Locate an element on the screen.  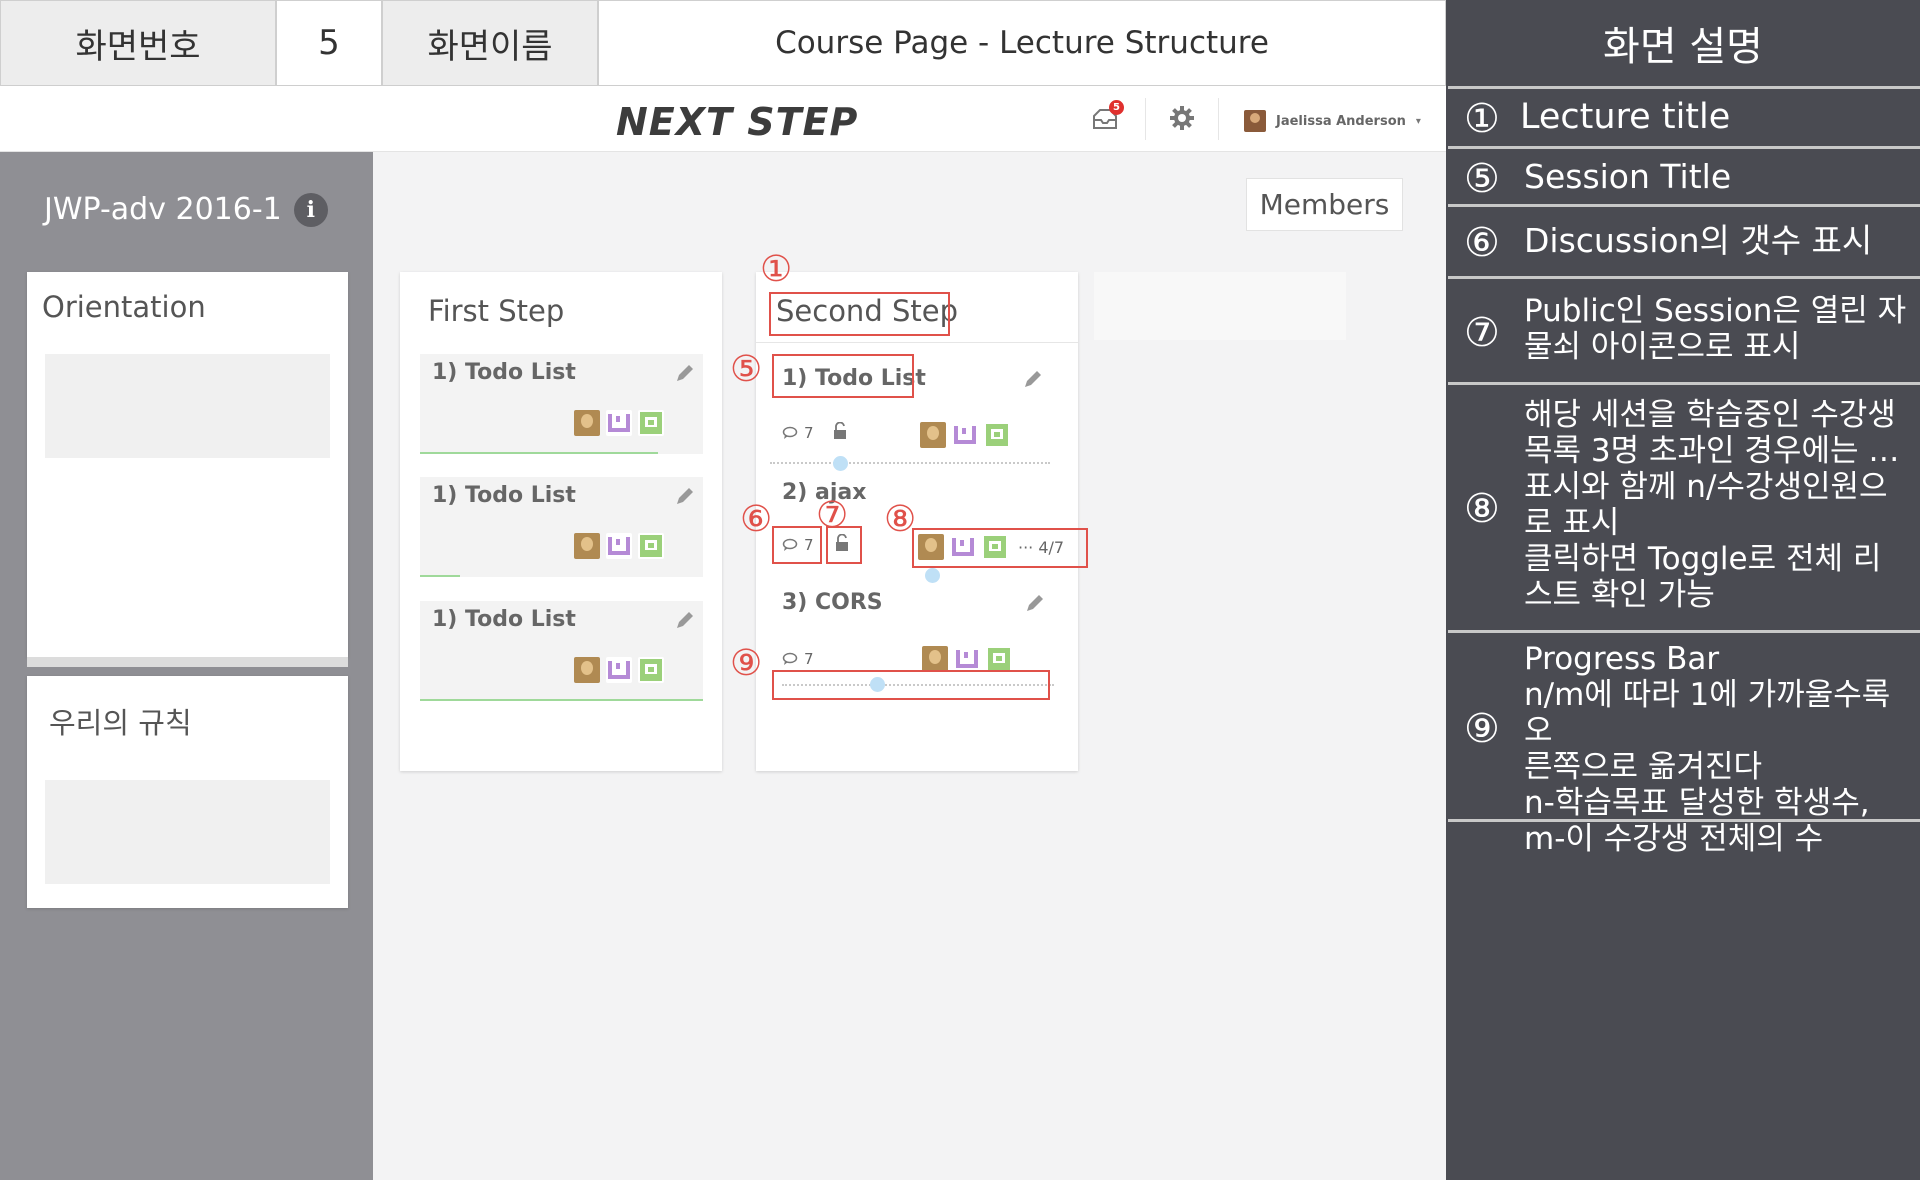
session-title: 3) CORS is located at coordinates (832, 602).